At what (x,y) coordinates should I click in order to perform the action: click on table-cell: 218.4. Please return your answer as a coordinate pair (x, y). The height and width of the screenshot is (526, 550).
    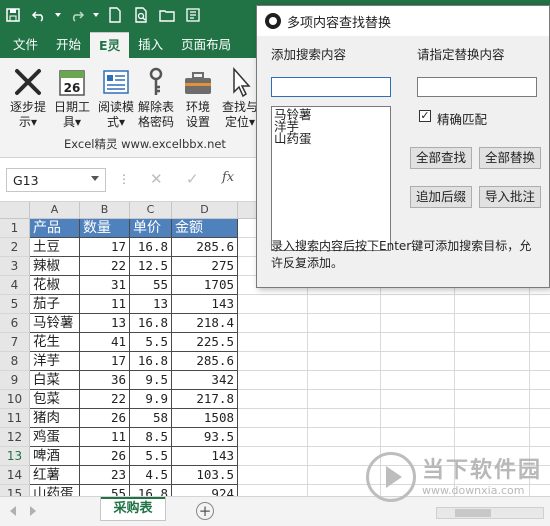
    Looking at the image, I should click on (205, 323).